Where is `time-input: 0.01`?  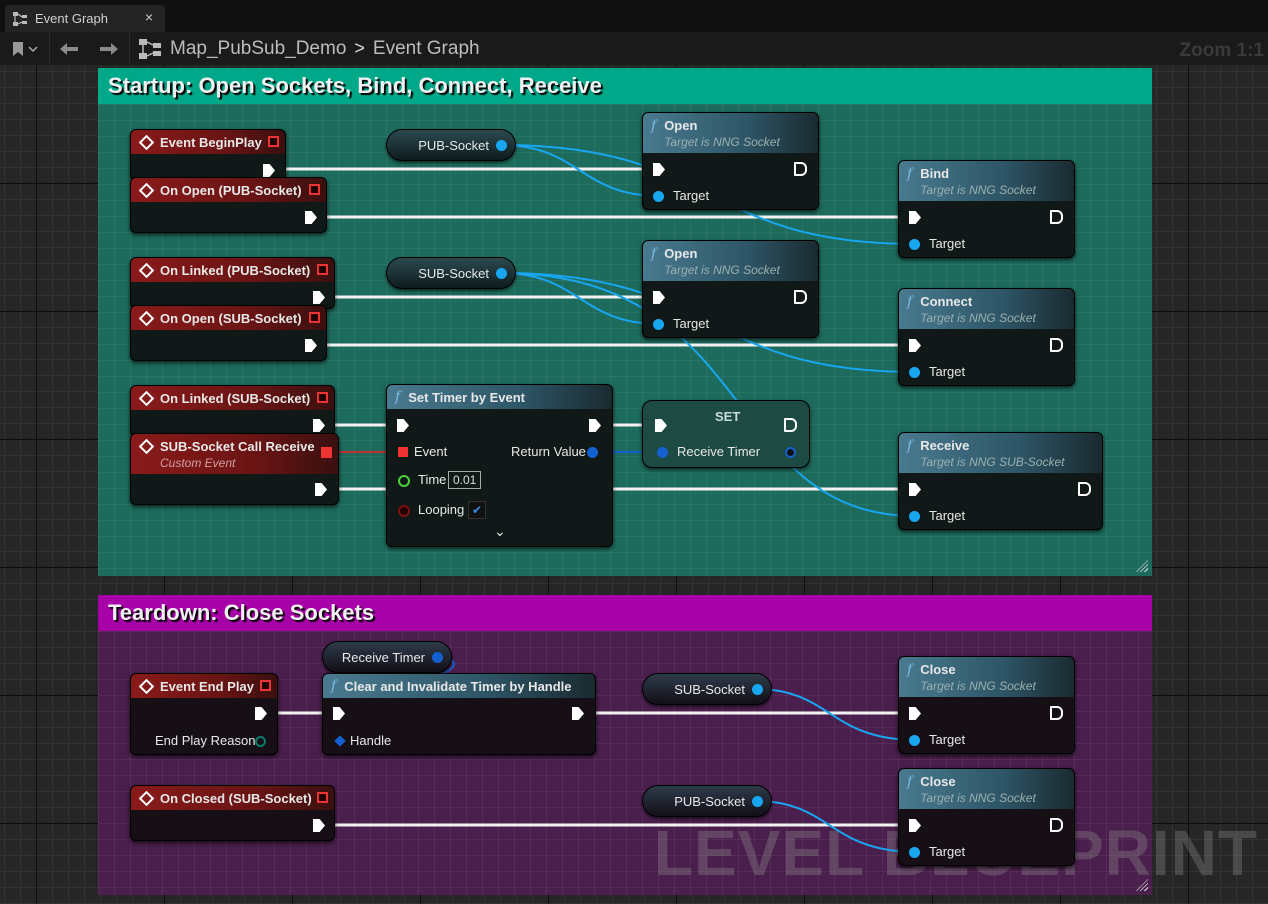
time-input: 0.01 is located at coordinates (465, 480).